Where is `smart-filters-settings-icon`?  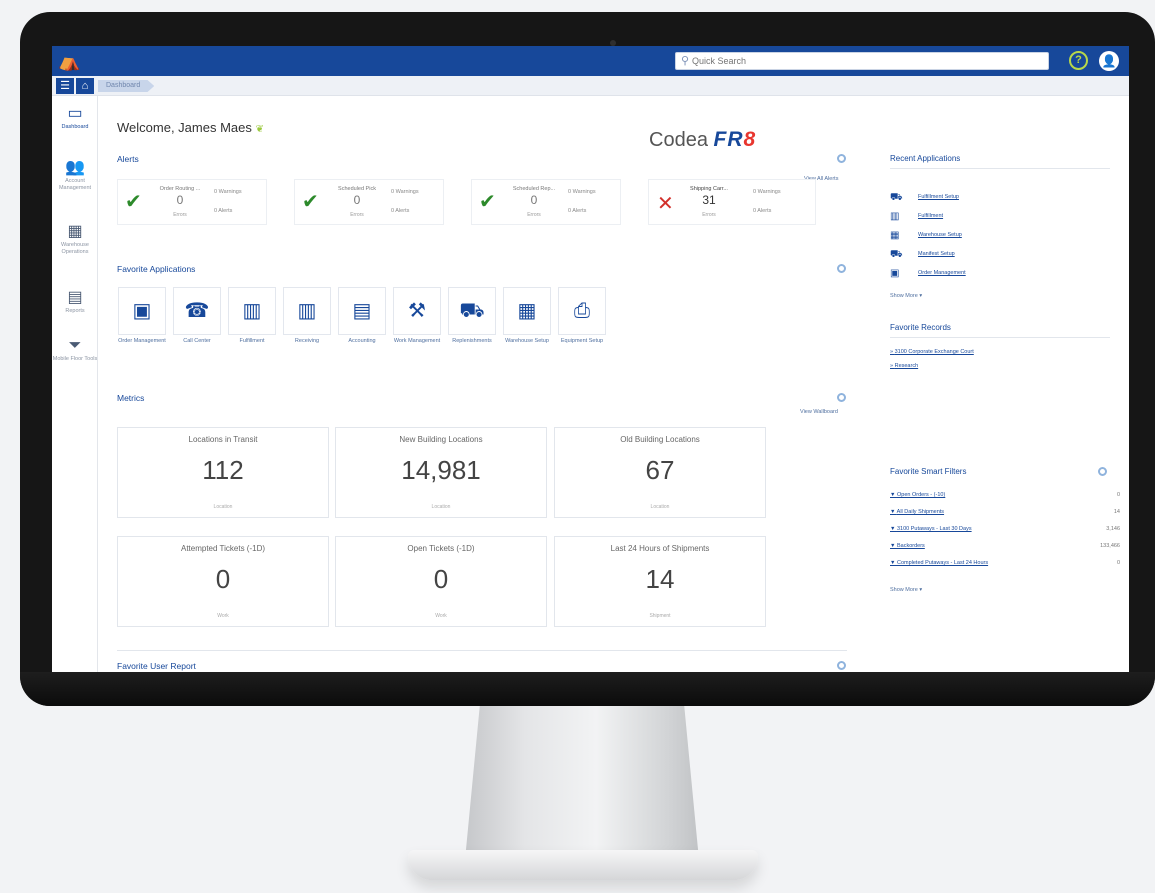
smart-filters-settings-icon is located at coordinates (1102, 471).